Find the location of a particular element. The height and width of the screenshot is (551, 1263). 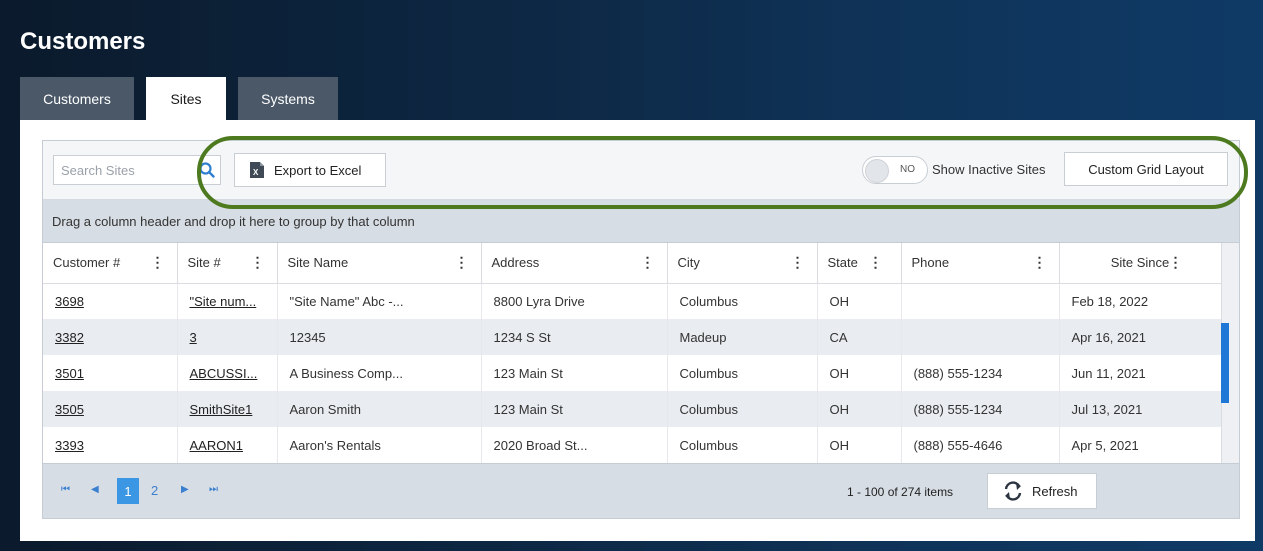

site-link: AARON1 is located at coordinates (216, 445).